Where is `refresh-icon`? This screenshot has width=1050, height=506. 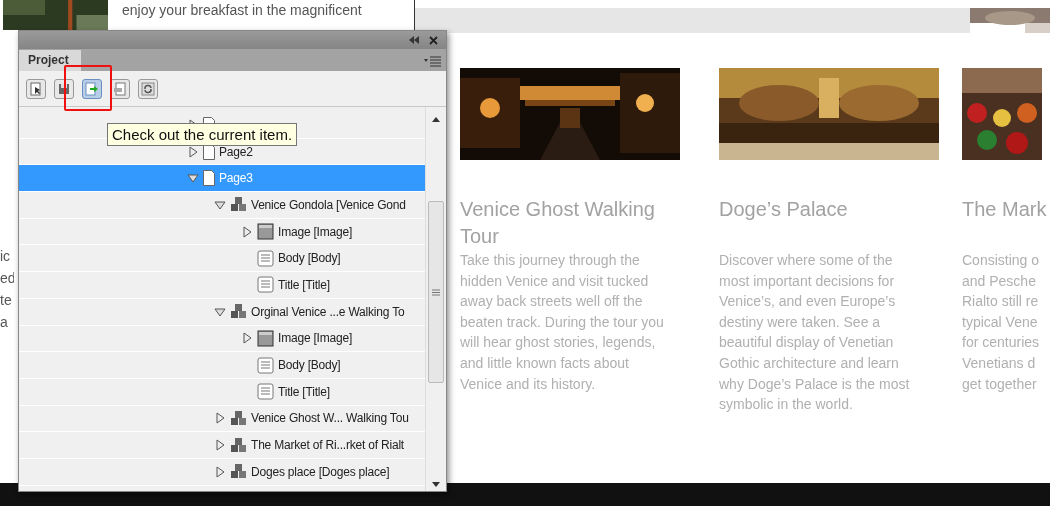
refresh-icon is located at coordinates (148, 88).